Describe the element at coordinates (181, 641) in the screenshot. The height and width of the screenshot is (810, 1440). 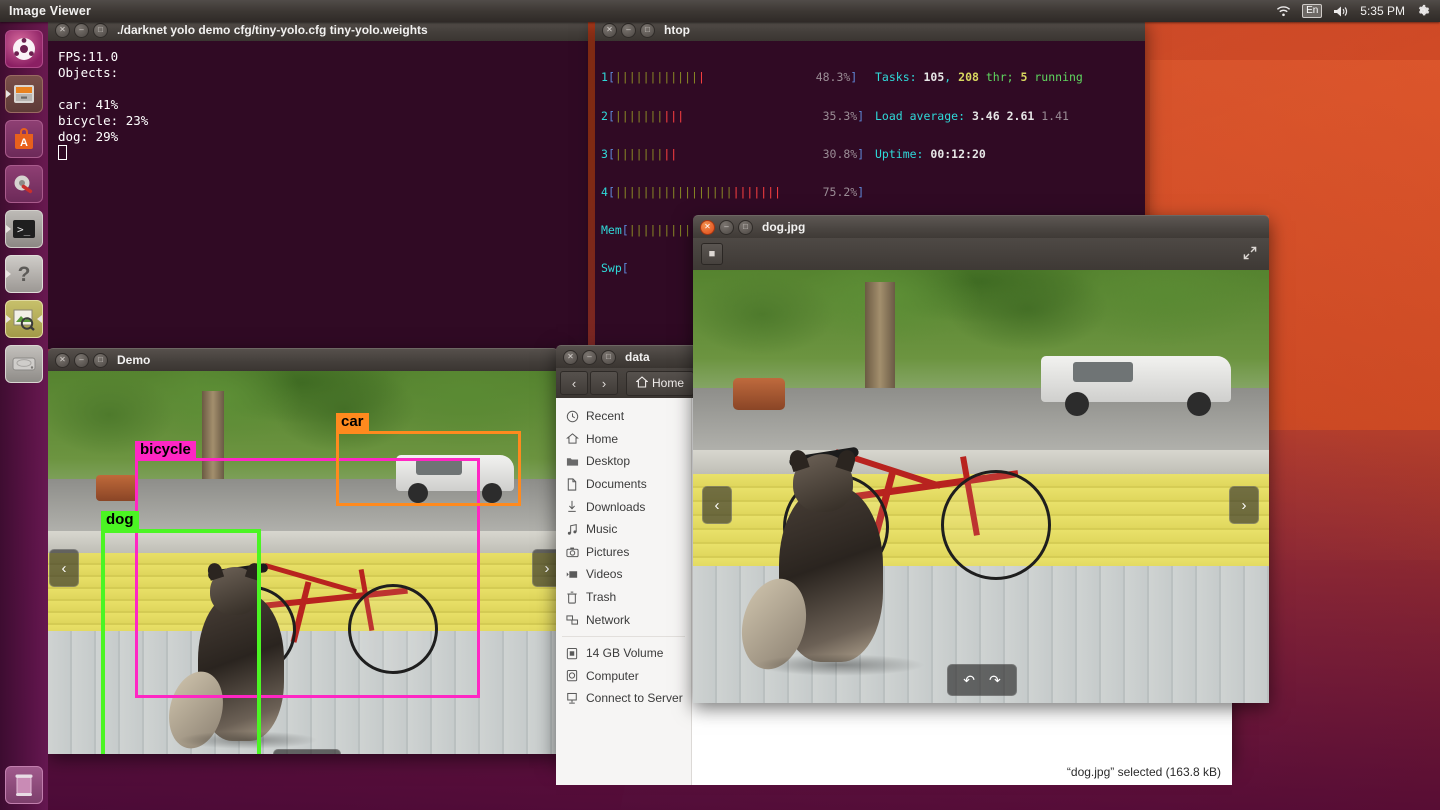
I see `detection-box-dog` at that location.